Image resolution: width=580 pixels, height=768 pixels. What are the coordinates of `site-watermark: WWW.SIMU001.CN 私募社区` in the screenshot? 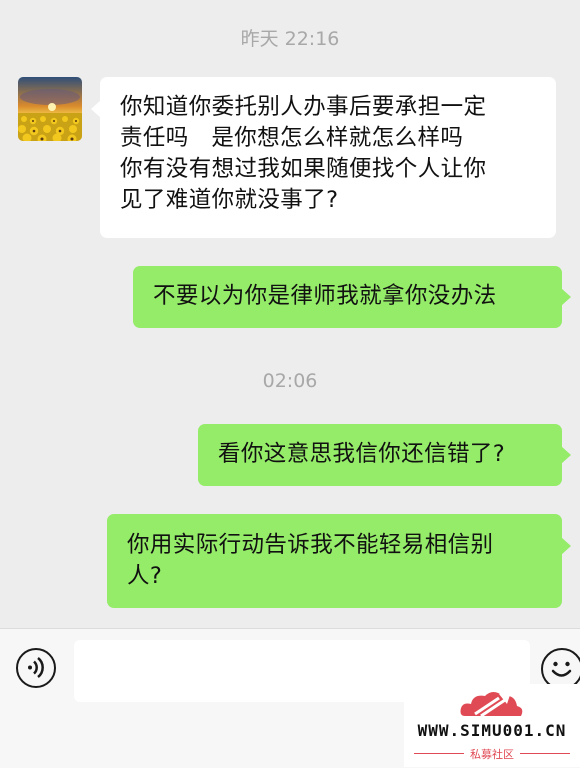 It's located at (492, 725).